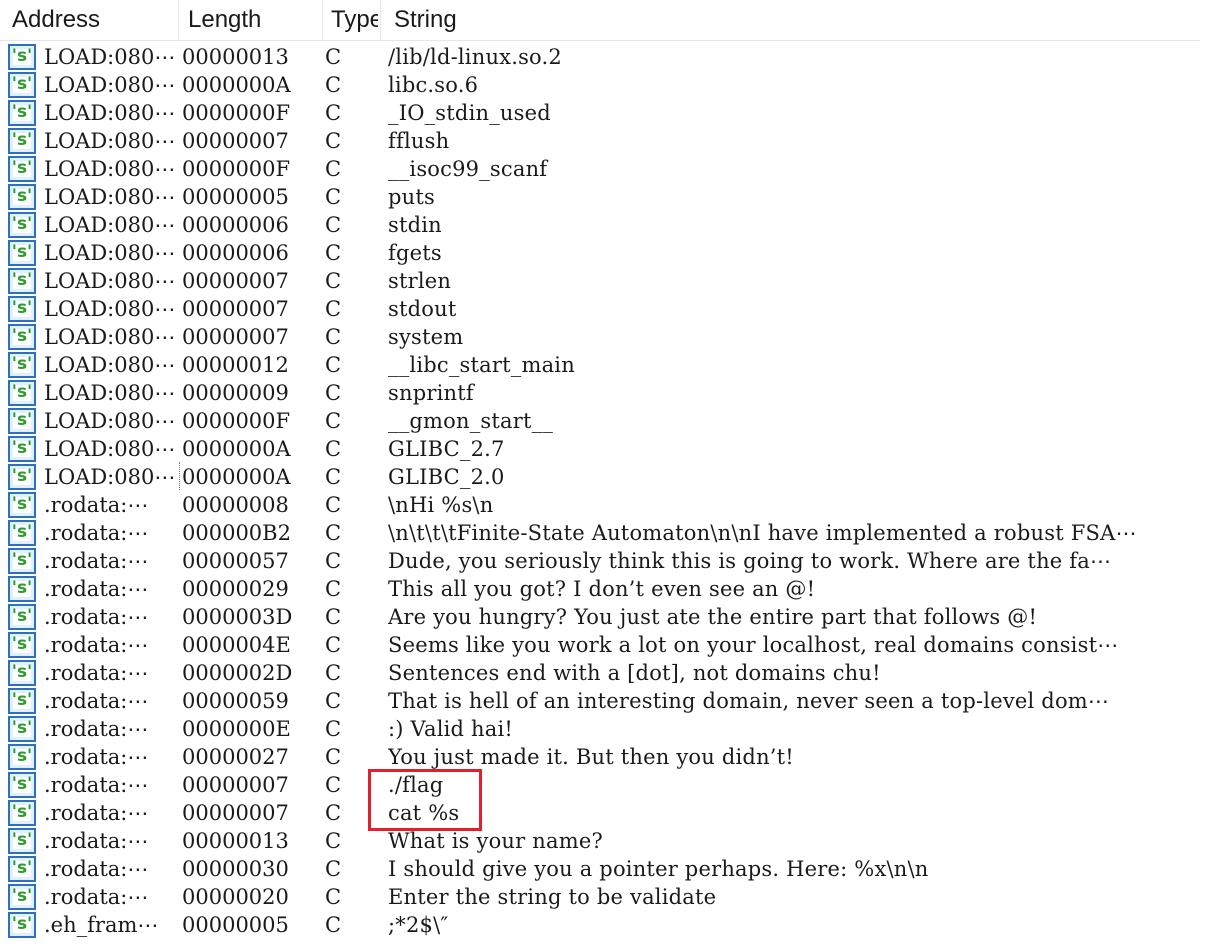 This screenshot has width=1227, height=951. What do you see at coordinates (235, 561) in the screenshot?
I see `cell-length: 00000057` at bounding box center [235, 561].